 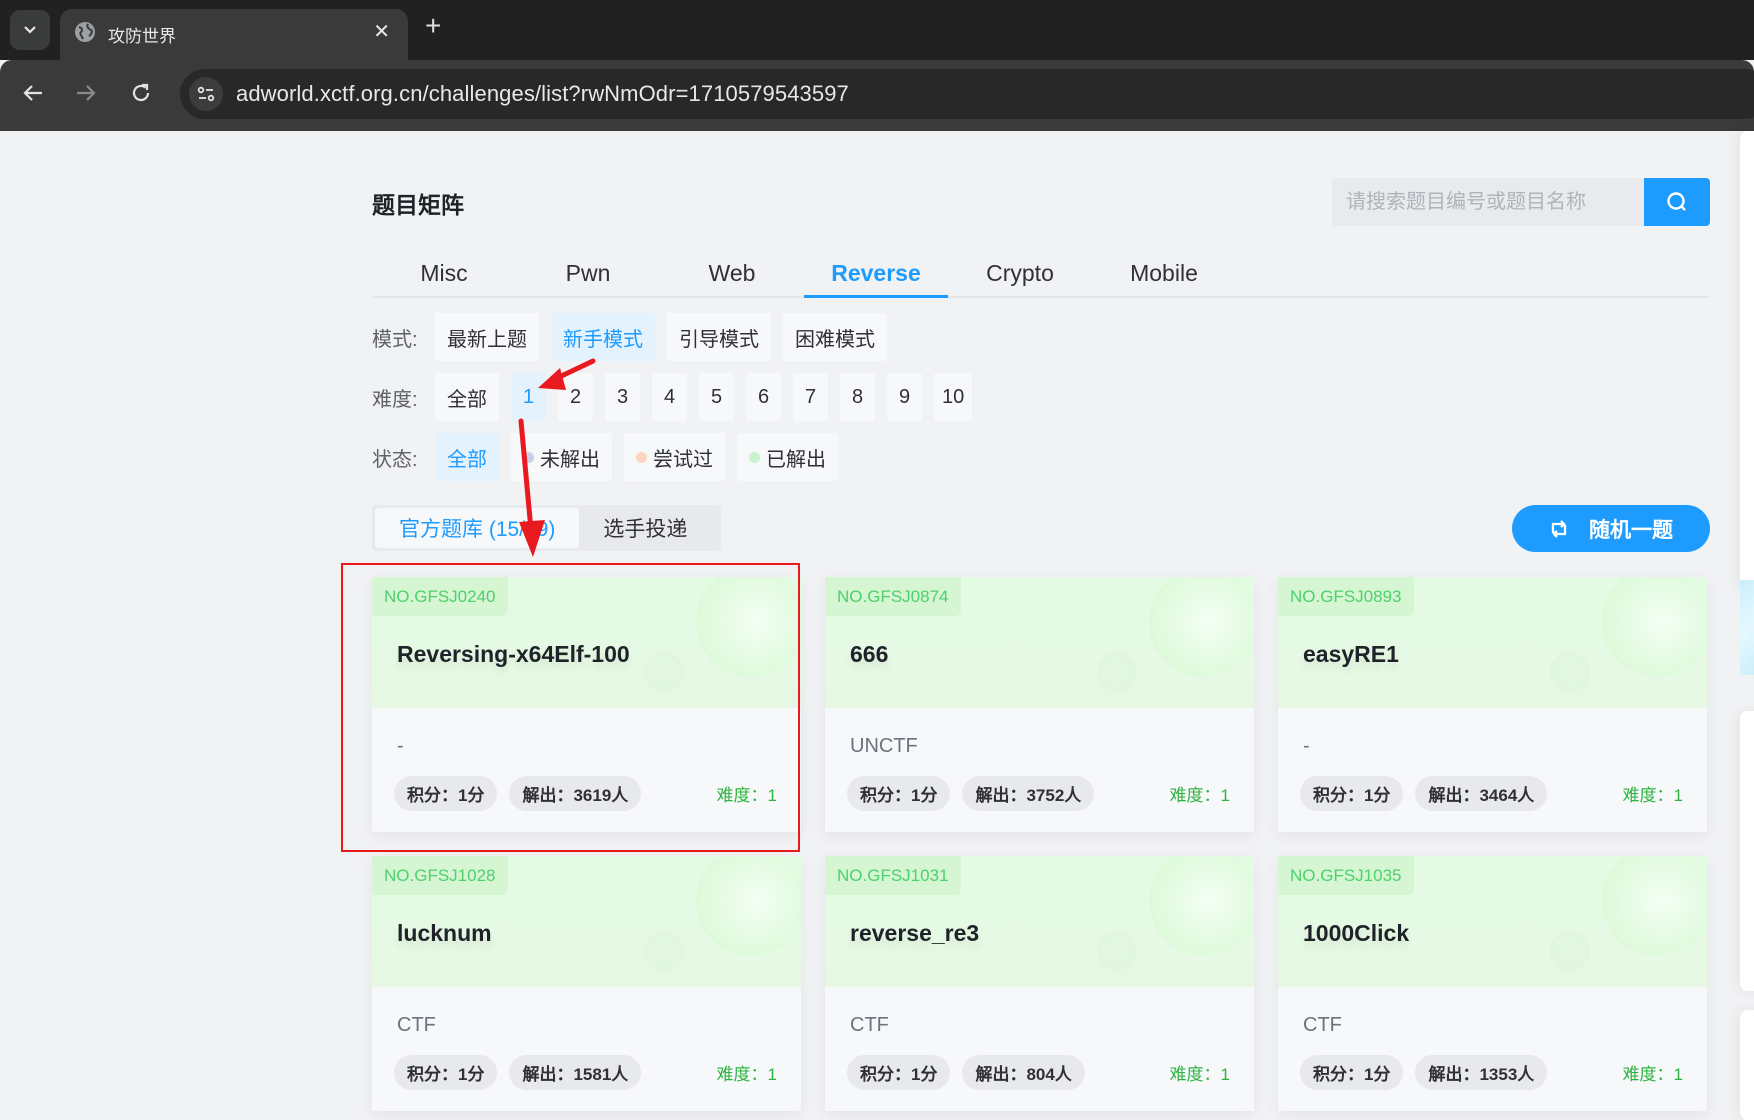 I want to click on mode-beginner: 新手模式, so click(x=603, y=337).